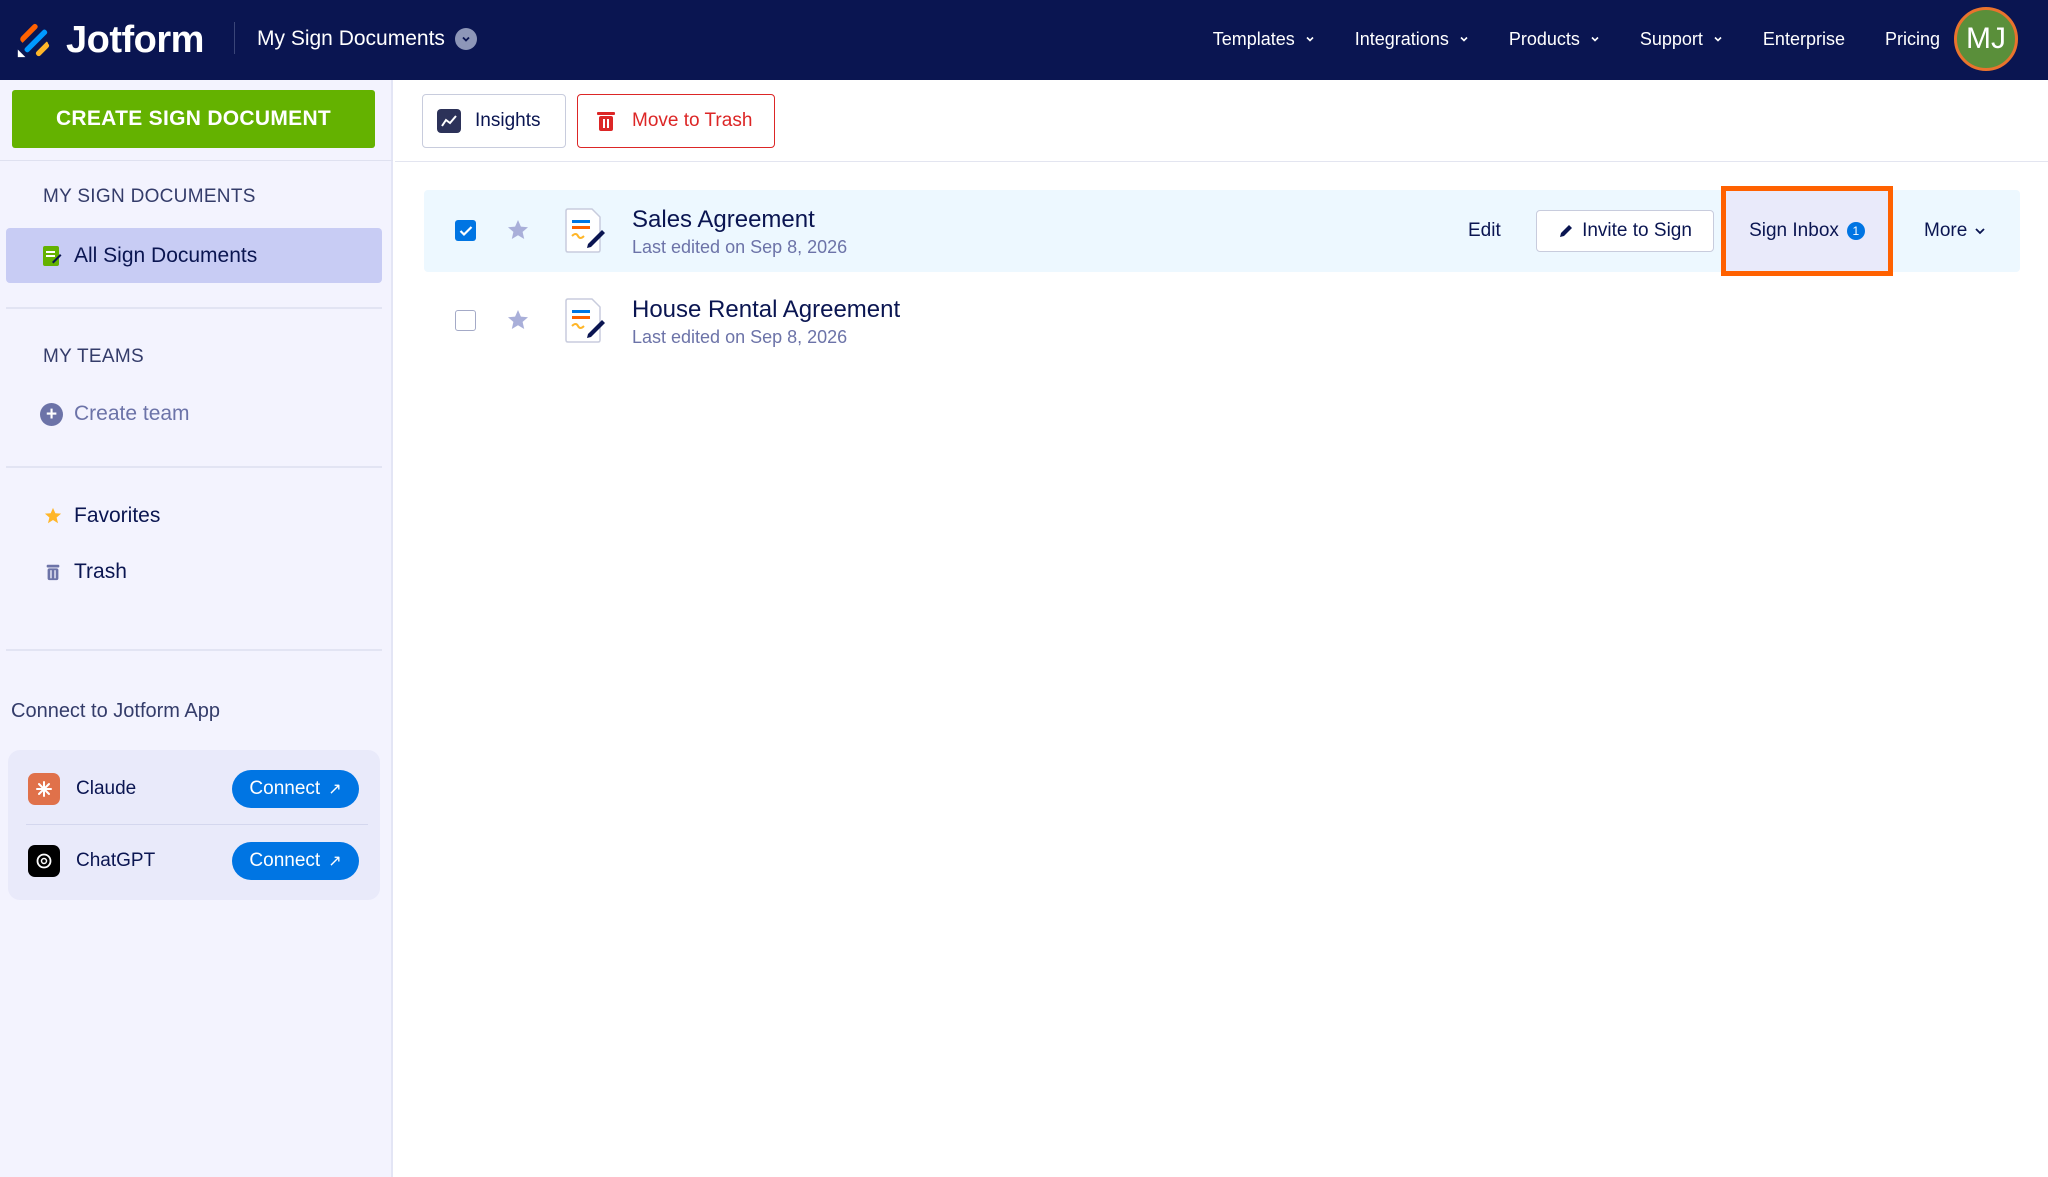 The image size is (2048, 1177). What do you see at coordinates (1912, 39) in the screenshot?
I see `nav-pricing: Pricing` at bounding box center [1912, 39].